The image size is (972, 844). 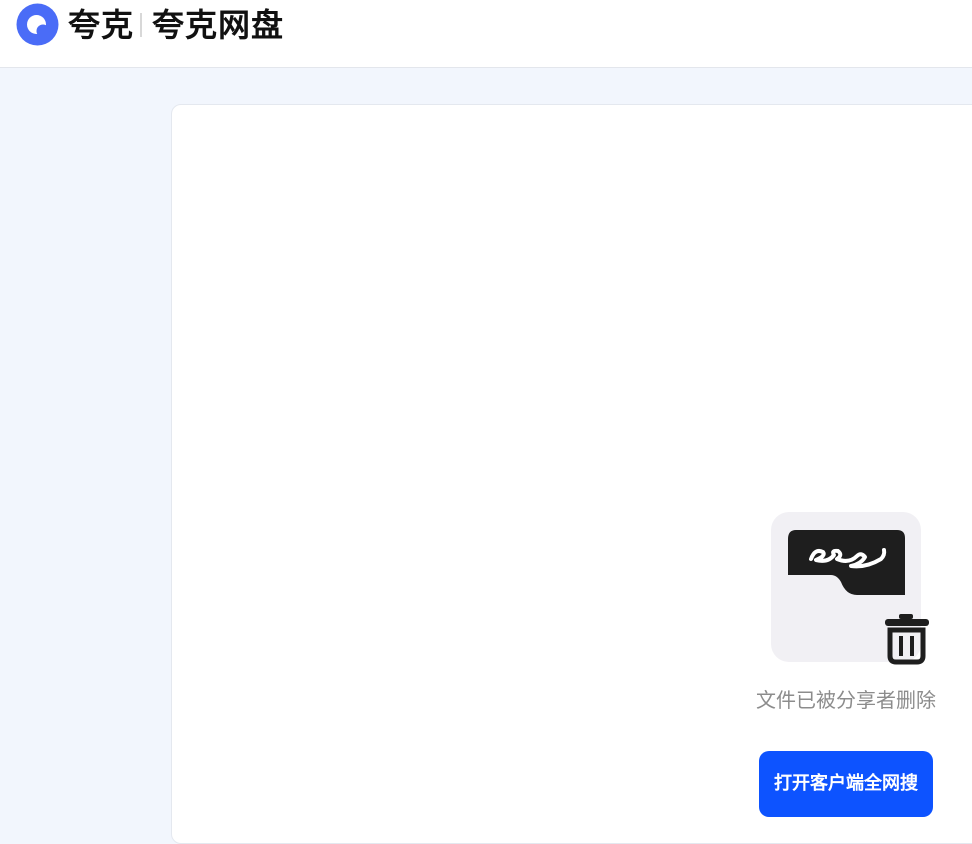 What do you see at coordinates (37, 24) in the screenshot?
I see `quark-logo-icon` at bounding box center [37, 24].